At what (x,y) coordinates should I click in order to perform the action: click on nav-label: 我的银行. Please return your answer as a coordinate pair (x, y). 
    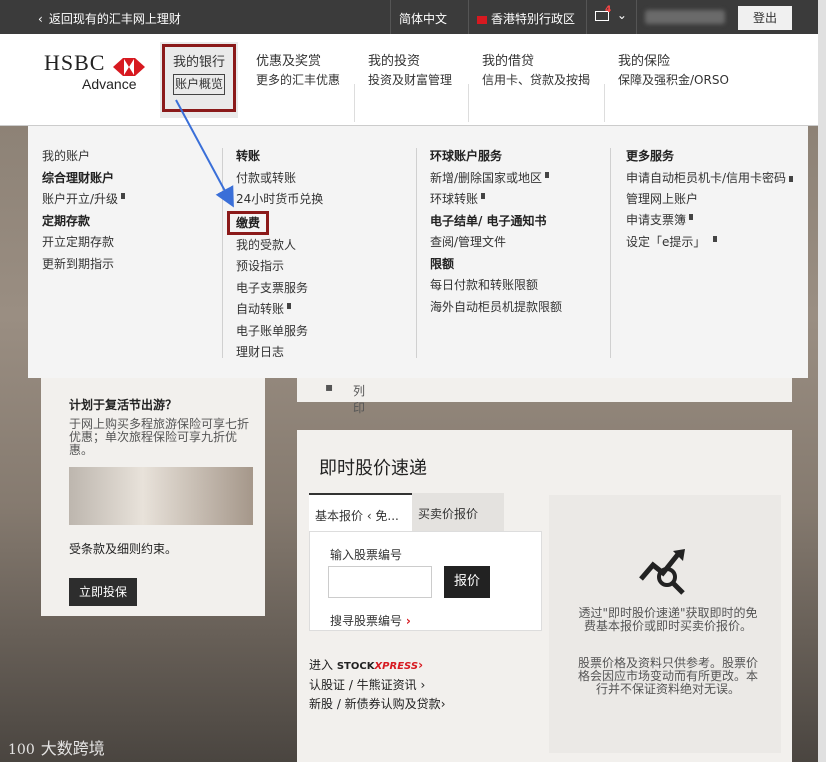
    Looking at the image, I should click on (199, 62).